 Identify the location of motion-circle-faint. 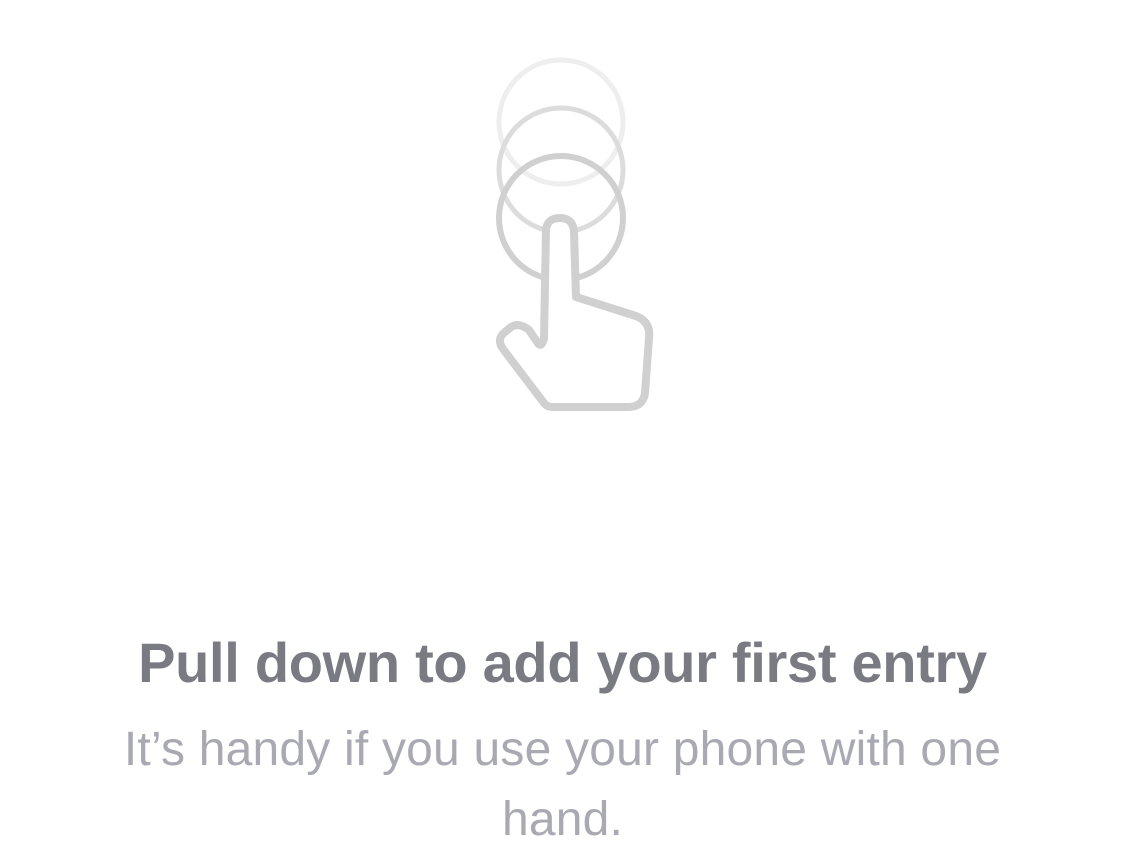
(561, 122).